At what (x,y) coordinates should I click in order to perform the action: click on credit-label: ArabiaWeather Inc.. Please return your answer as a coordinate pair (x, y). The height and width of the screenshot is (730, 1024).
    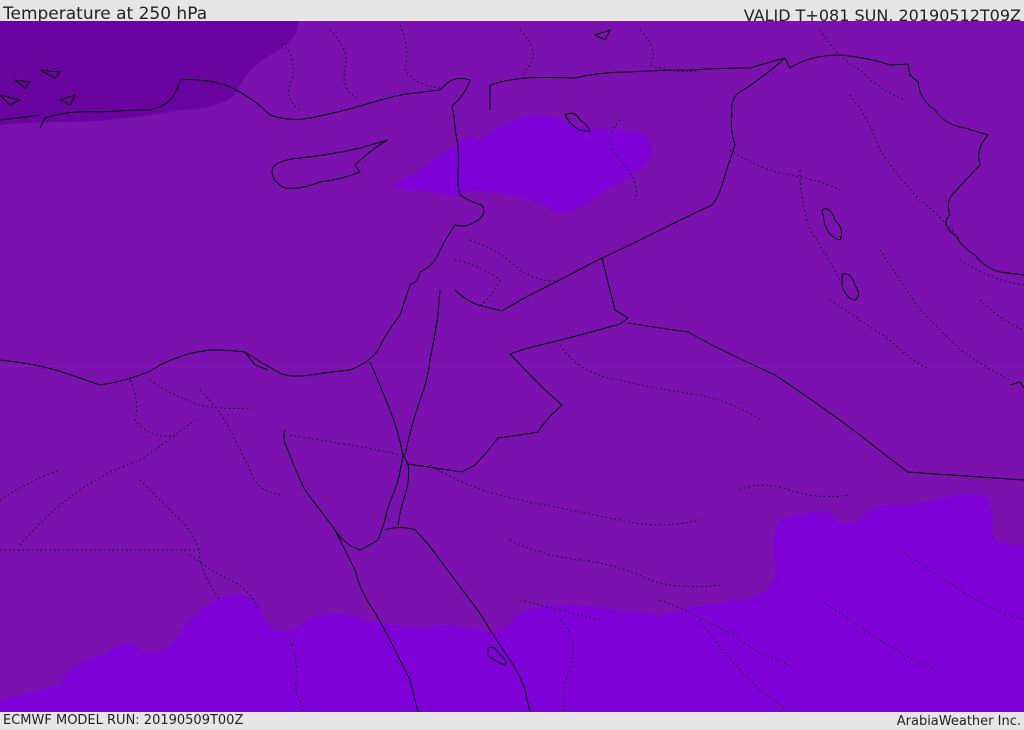
    Looking at the image, I should click on (958, 721).